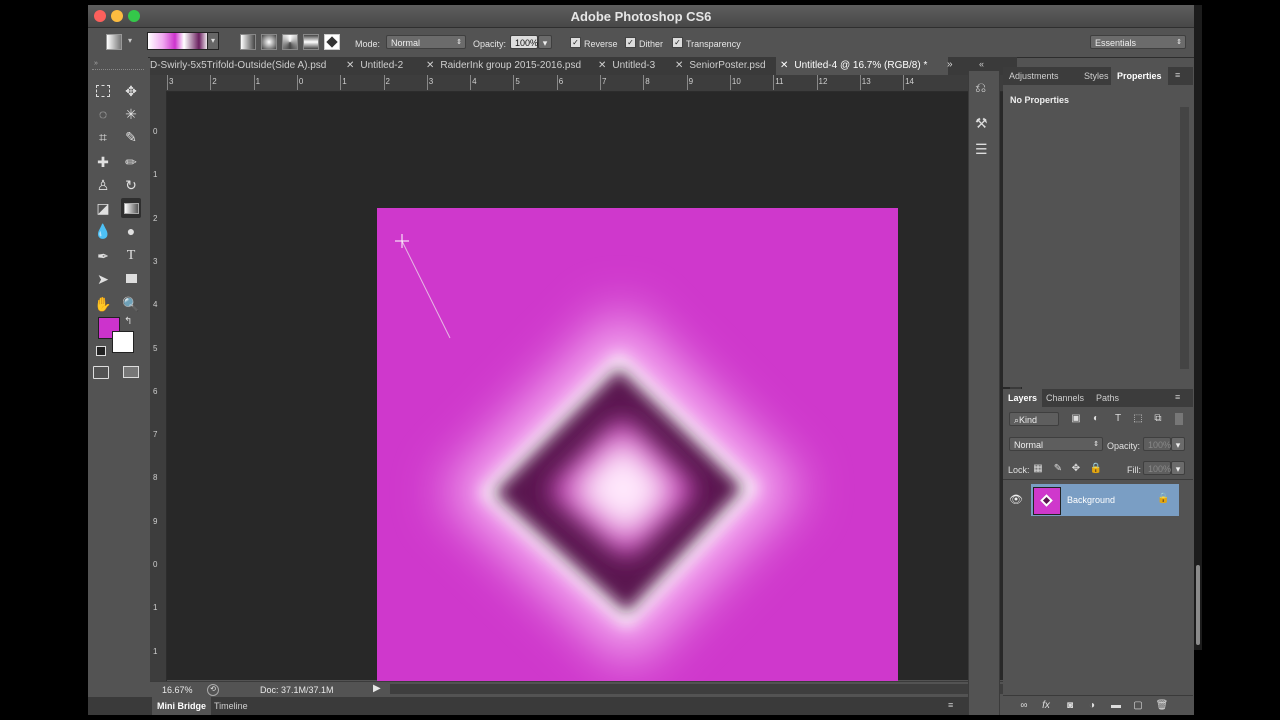 This screenshot has height=720, width=1280. I want to click on eraser-tool-icon: ◪, so click(103, 208).